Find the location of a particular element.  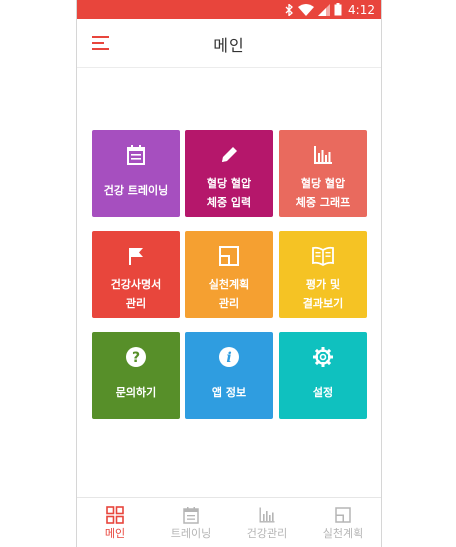

bottom-nav: 메인 트레이닝 건강관리 실천계획 is located at coordinates (229, 522).